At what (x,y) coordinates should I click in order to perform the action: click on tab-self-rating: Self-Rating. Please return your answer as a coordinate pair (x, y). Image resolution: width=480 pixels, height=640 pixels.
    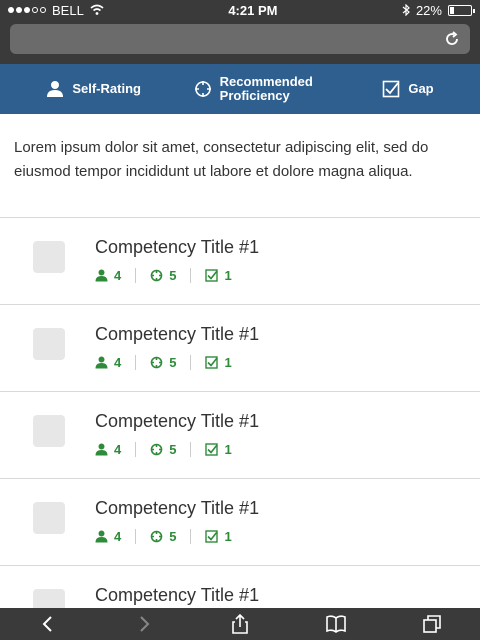
    Looking at the image, I should click on (93, 89).